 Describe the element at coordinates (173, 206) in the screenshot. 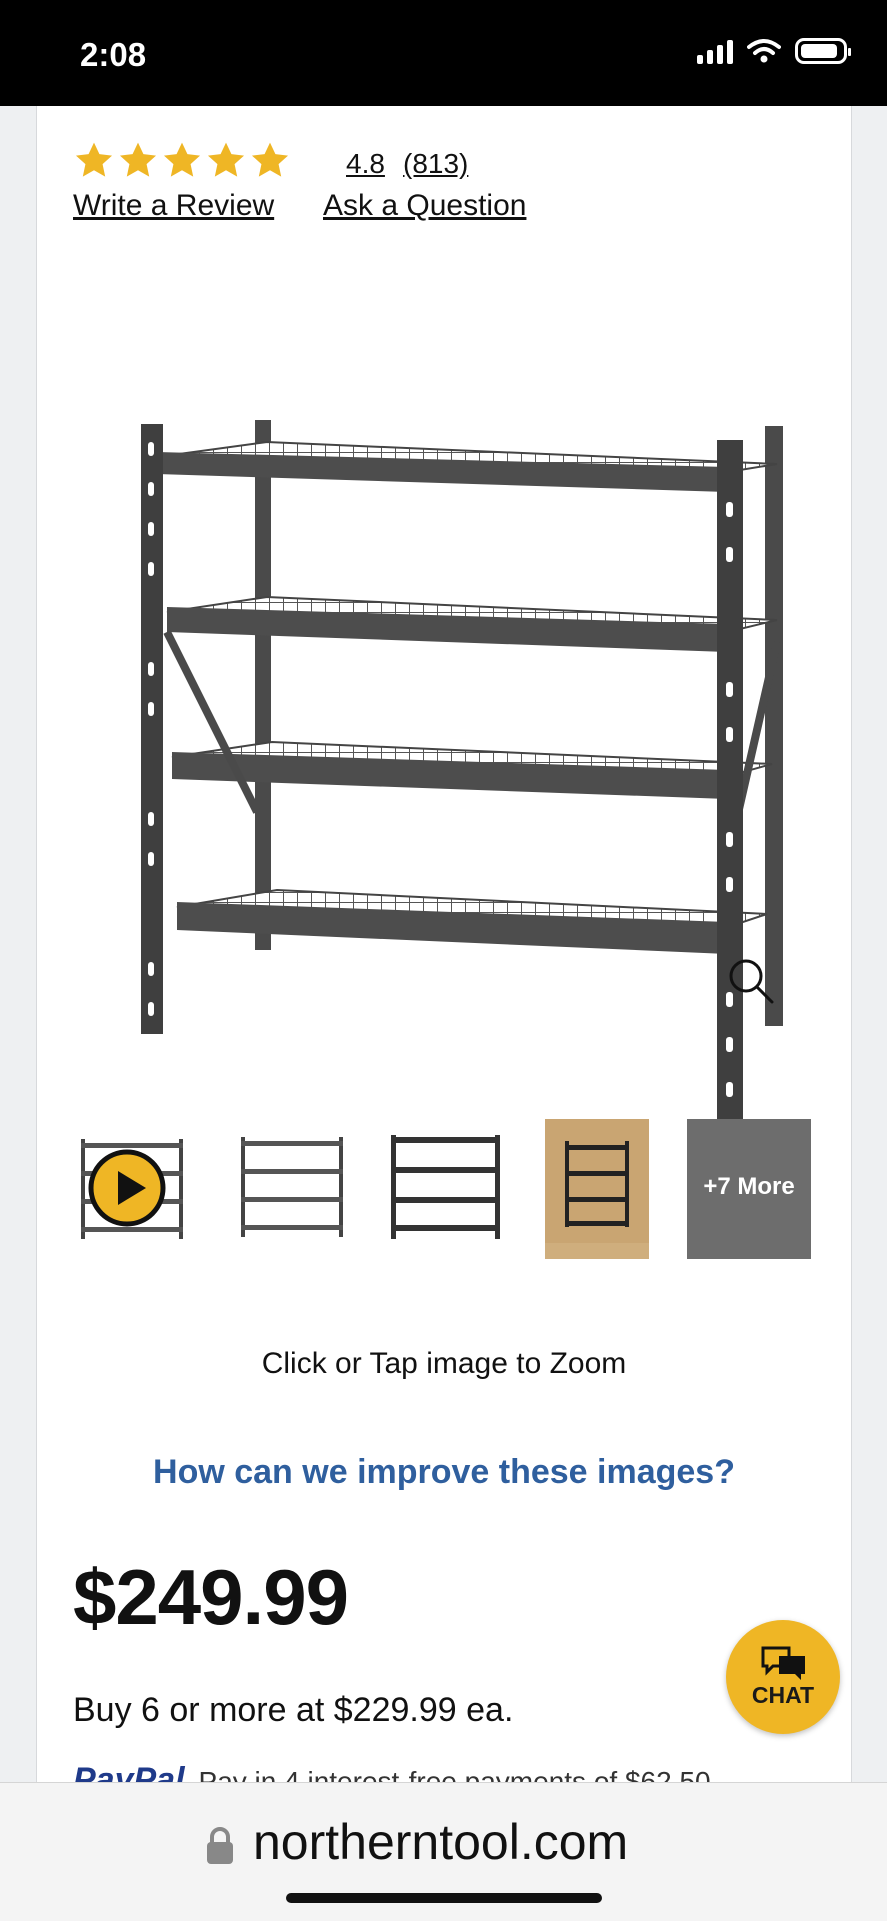

I see `write-review-link: Write a Review` at that location.